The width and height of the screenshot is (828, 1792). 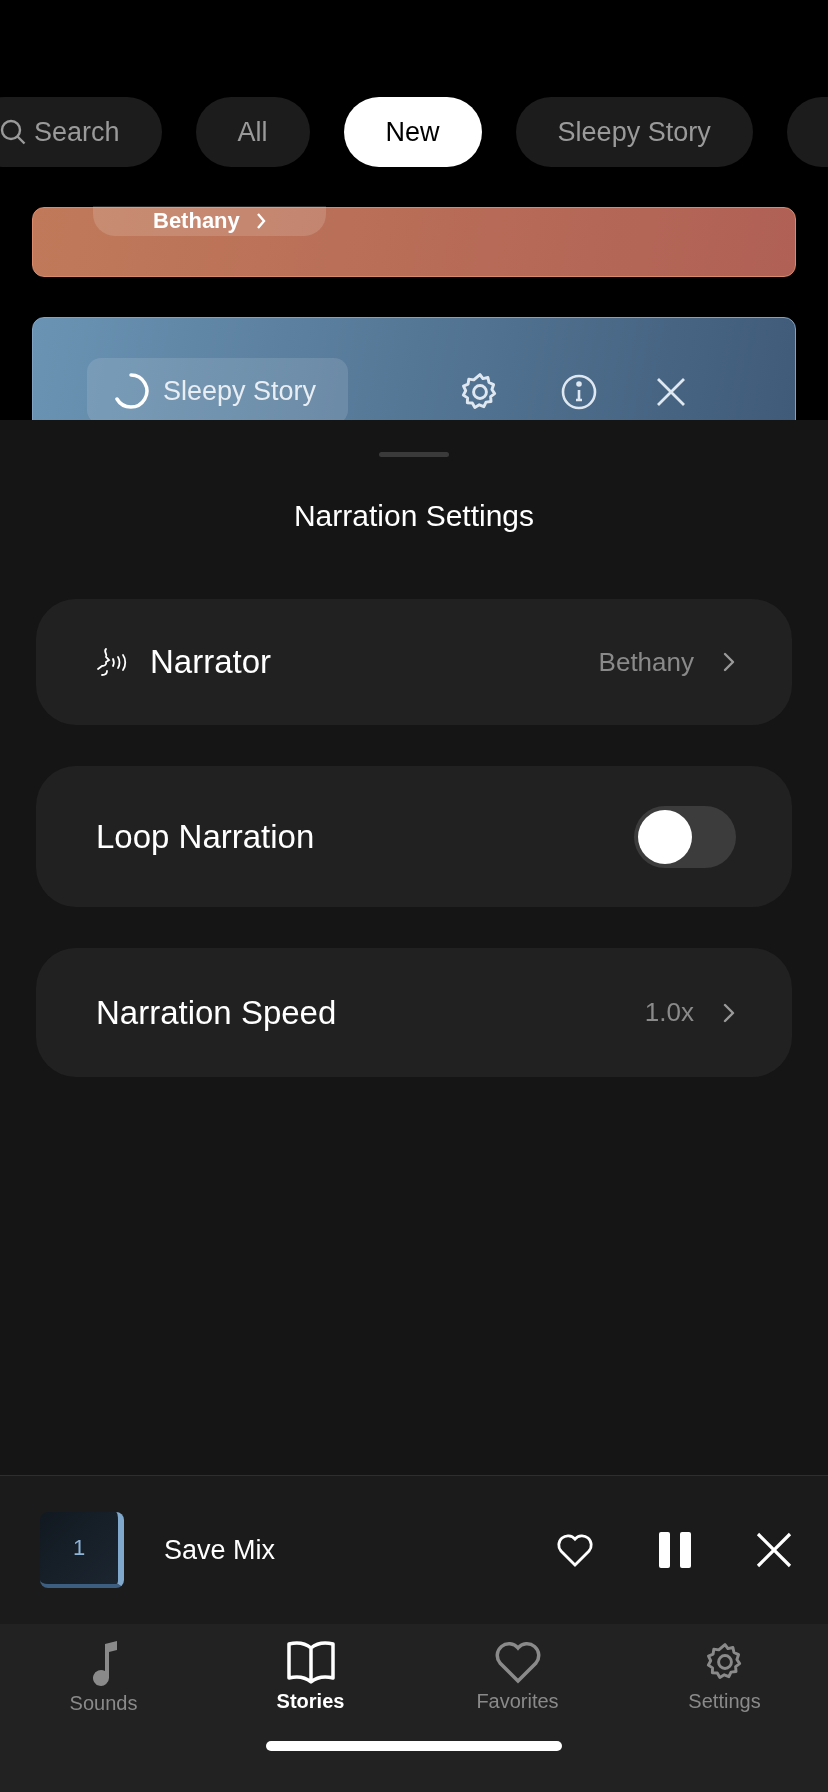 I want to click on tab-item: Settings, so click(x=724, y=1677).